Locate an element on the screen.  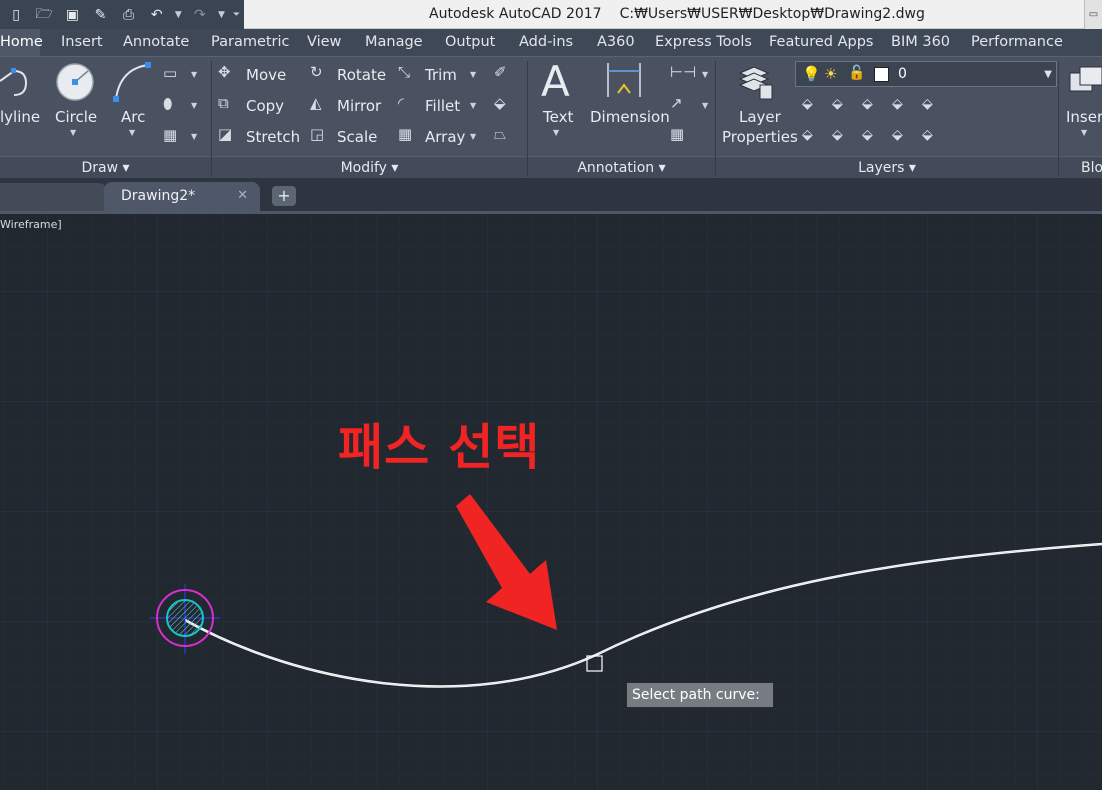
plot-icon: ⎙ is located at coordinates (129, 15).